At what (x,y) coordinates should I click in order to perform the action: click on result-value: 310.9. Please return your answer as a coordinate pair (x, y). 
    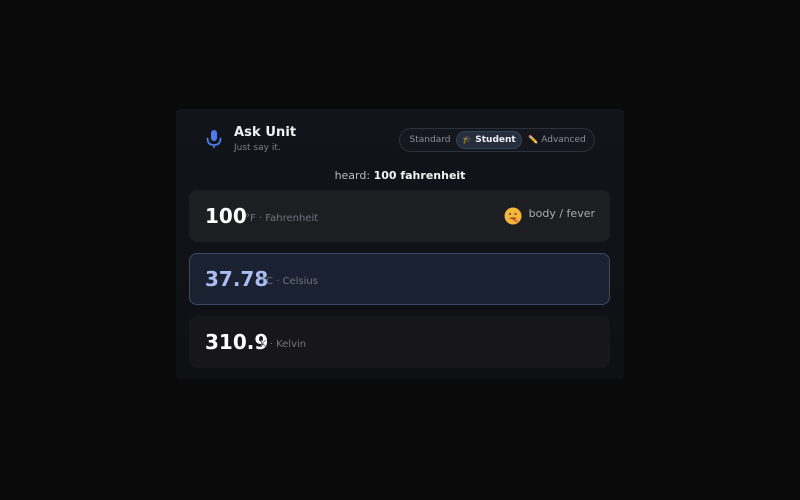
    Looking at the image, I should click on (237, 342).